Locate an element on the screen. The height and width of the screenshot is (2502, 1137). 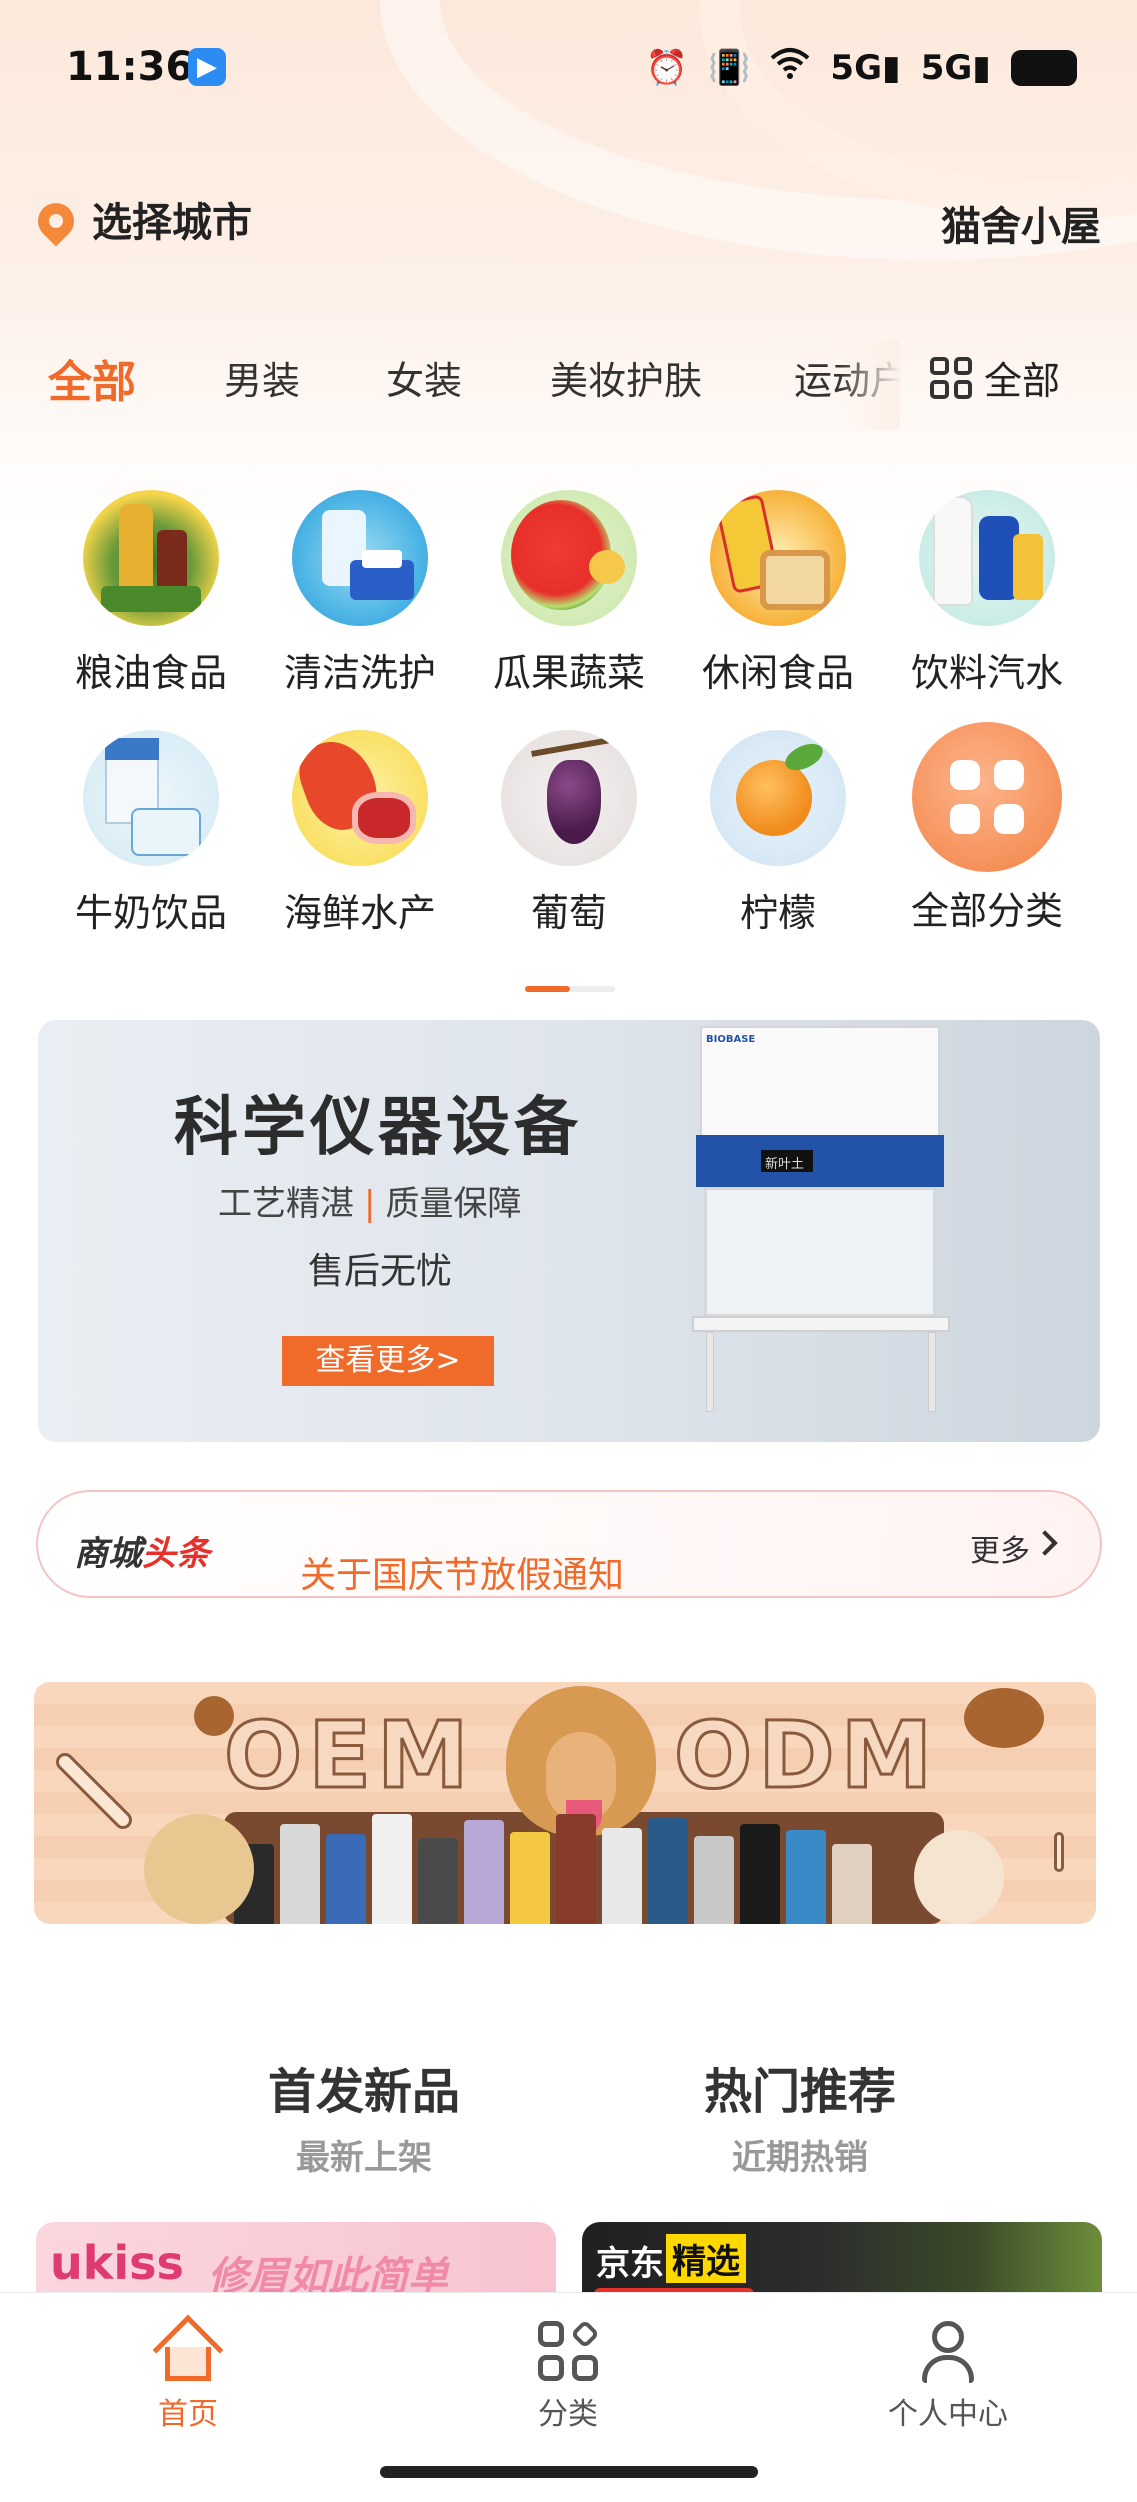
tabs-fade is located at coordinates (870, 385).